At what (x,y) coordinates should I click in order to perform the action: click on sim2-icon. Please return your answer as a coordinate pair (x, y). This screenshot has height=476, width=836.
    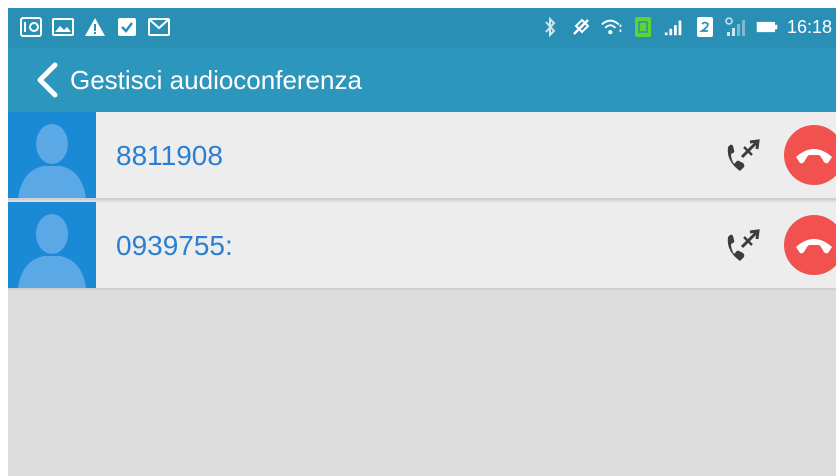
    Looking at the image, I should click on (705, 27).